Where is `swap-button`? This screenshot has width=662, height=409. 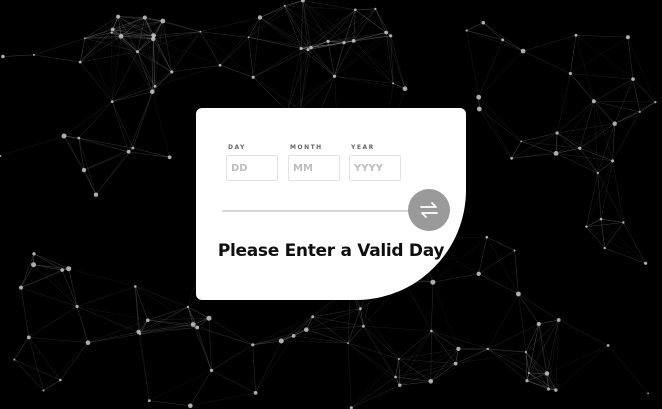
swap-button is located at coordinates (429, 210).